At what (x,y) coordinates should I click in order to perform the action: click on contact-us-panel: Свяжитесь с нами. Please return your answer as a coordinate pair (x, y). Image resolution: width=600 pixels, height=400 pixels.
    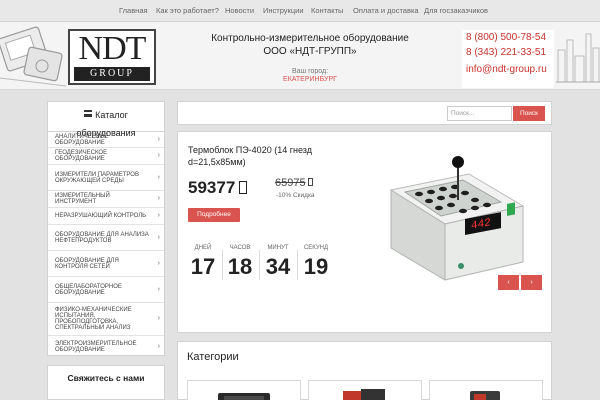
    Looking at the image, I should click on (106, 382).